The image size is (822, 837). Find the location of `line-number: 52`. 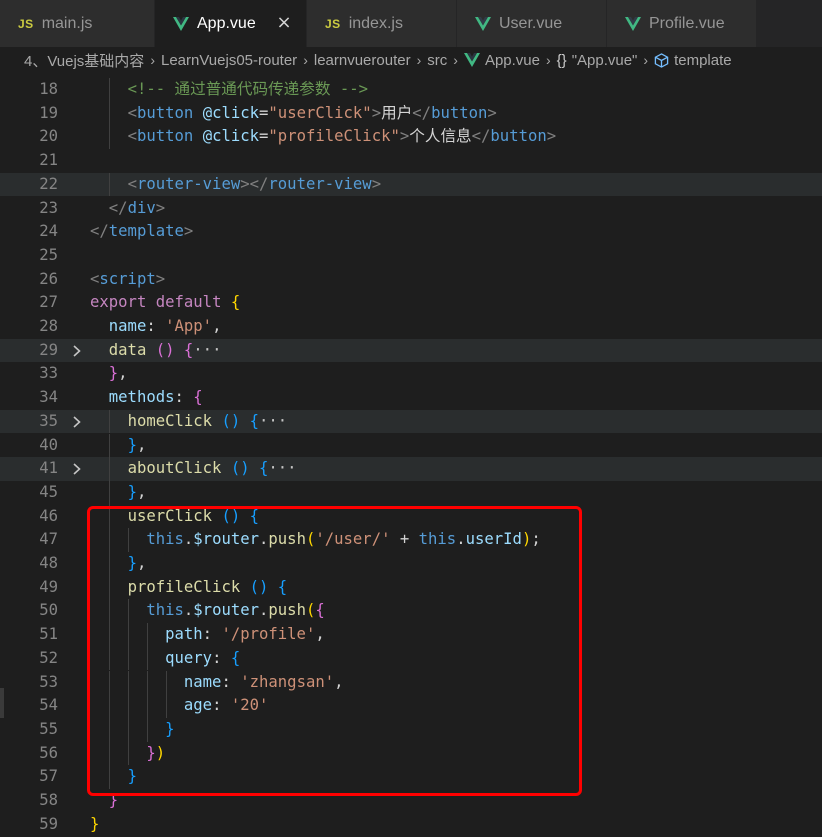

line-number: 52 is located at coordinates (48, 657).